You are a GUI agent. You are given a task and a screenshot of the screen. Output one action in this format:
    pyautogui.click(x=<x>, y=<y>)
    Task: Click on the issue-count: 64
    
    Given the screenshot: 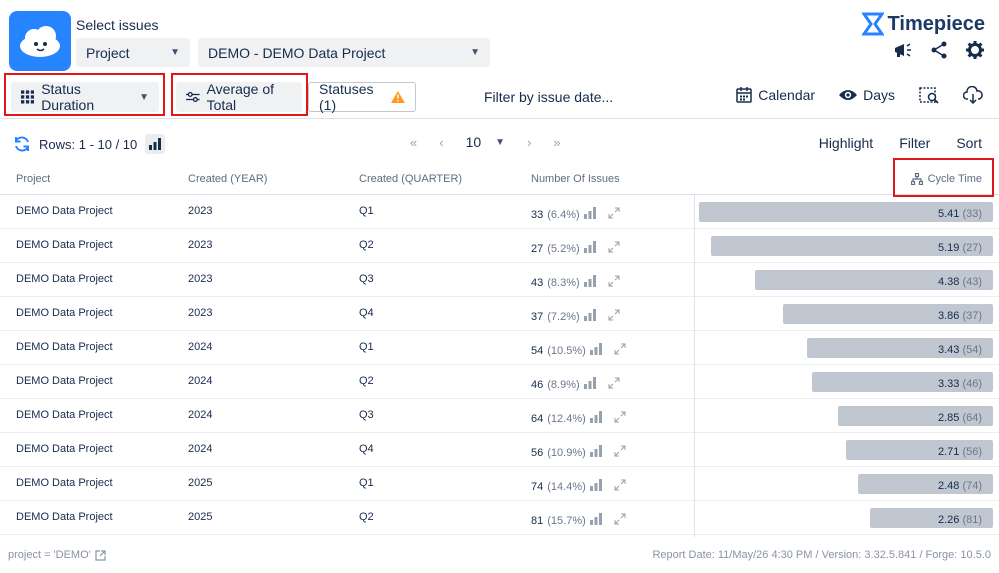 What is the action you would take?
    pyautogui.click(x=537, y=418)
    